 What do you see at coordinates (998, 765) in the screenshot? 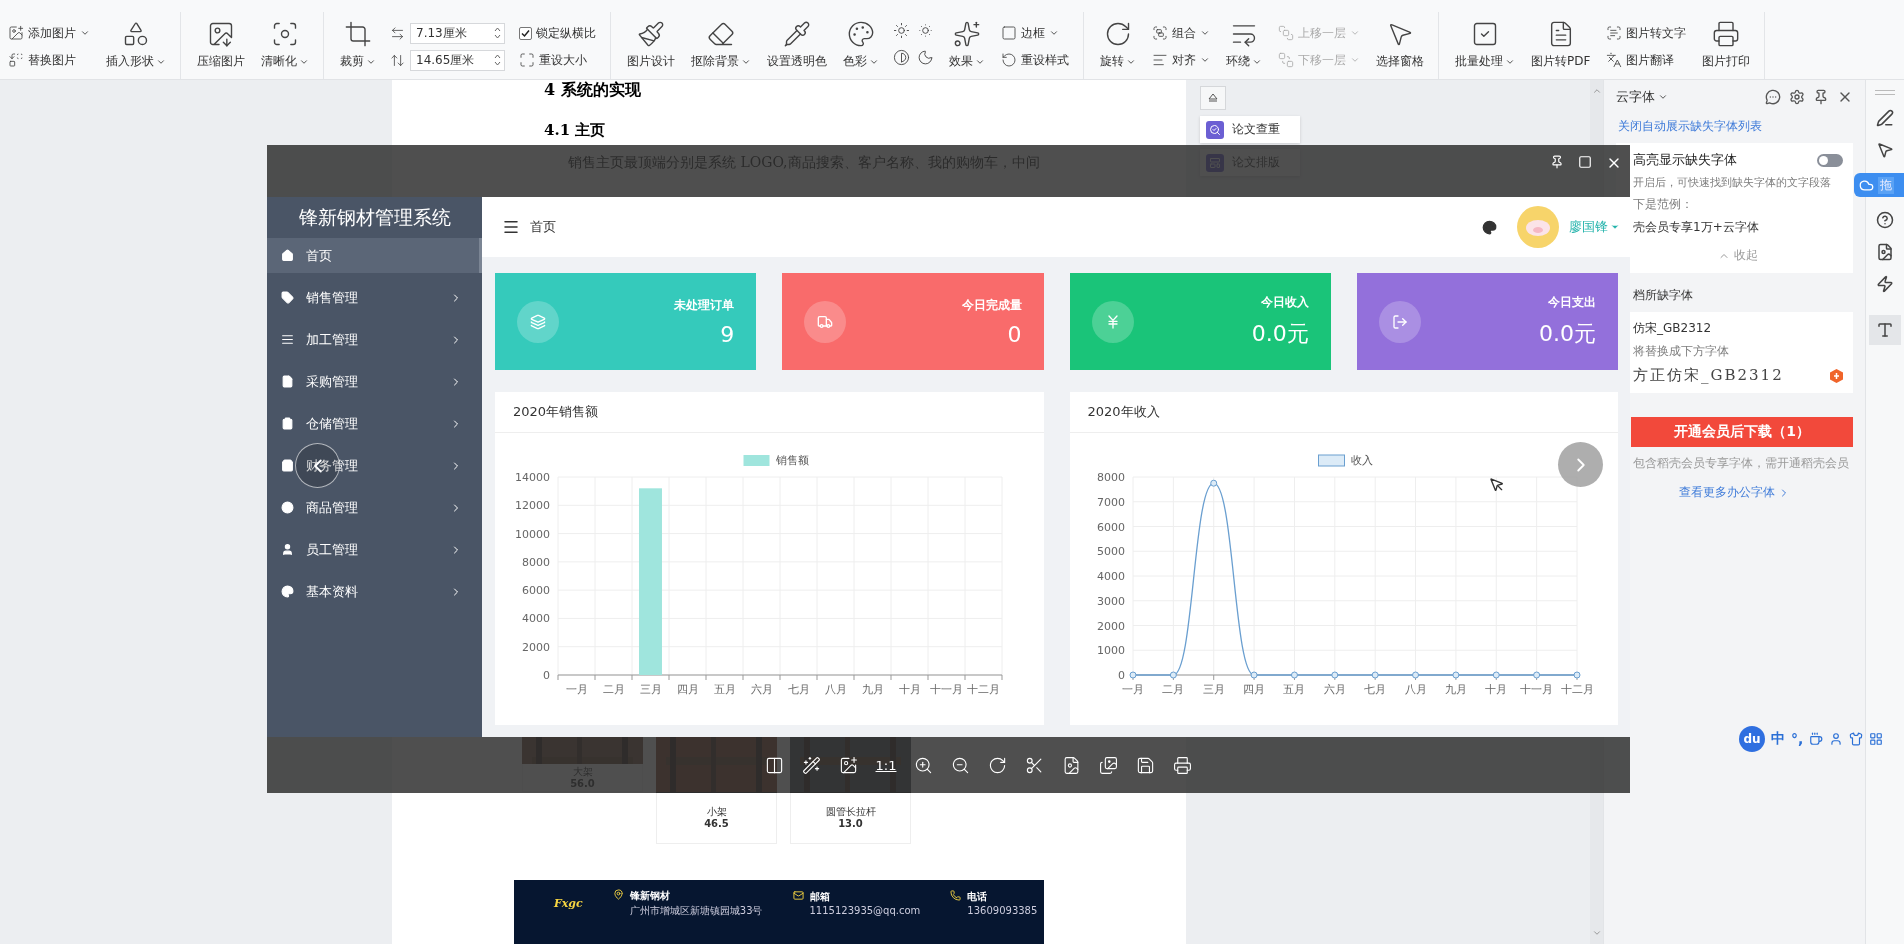
I see `rotate-icon` at bounding box center [998, 765].